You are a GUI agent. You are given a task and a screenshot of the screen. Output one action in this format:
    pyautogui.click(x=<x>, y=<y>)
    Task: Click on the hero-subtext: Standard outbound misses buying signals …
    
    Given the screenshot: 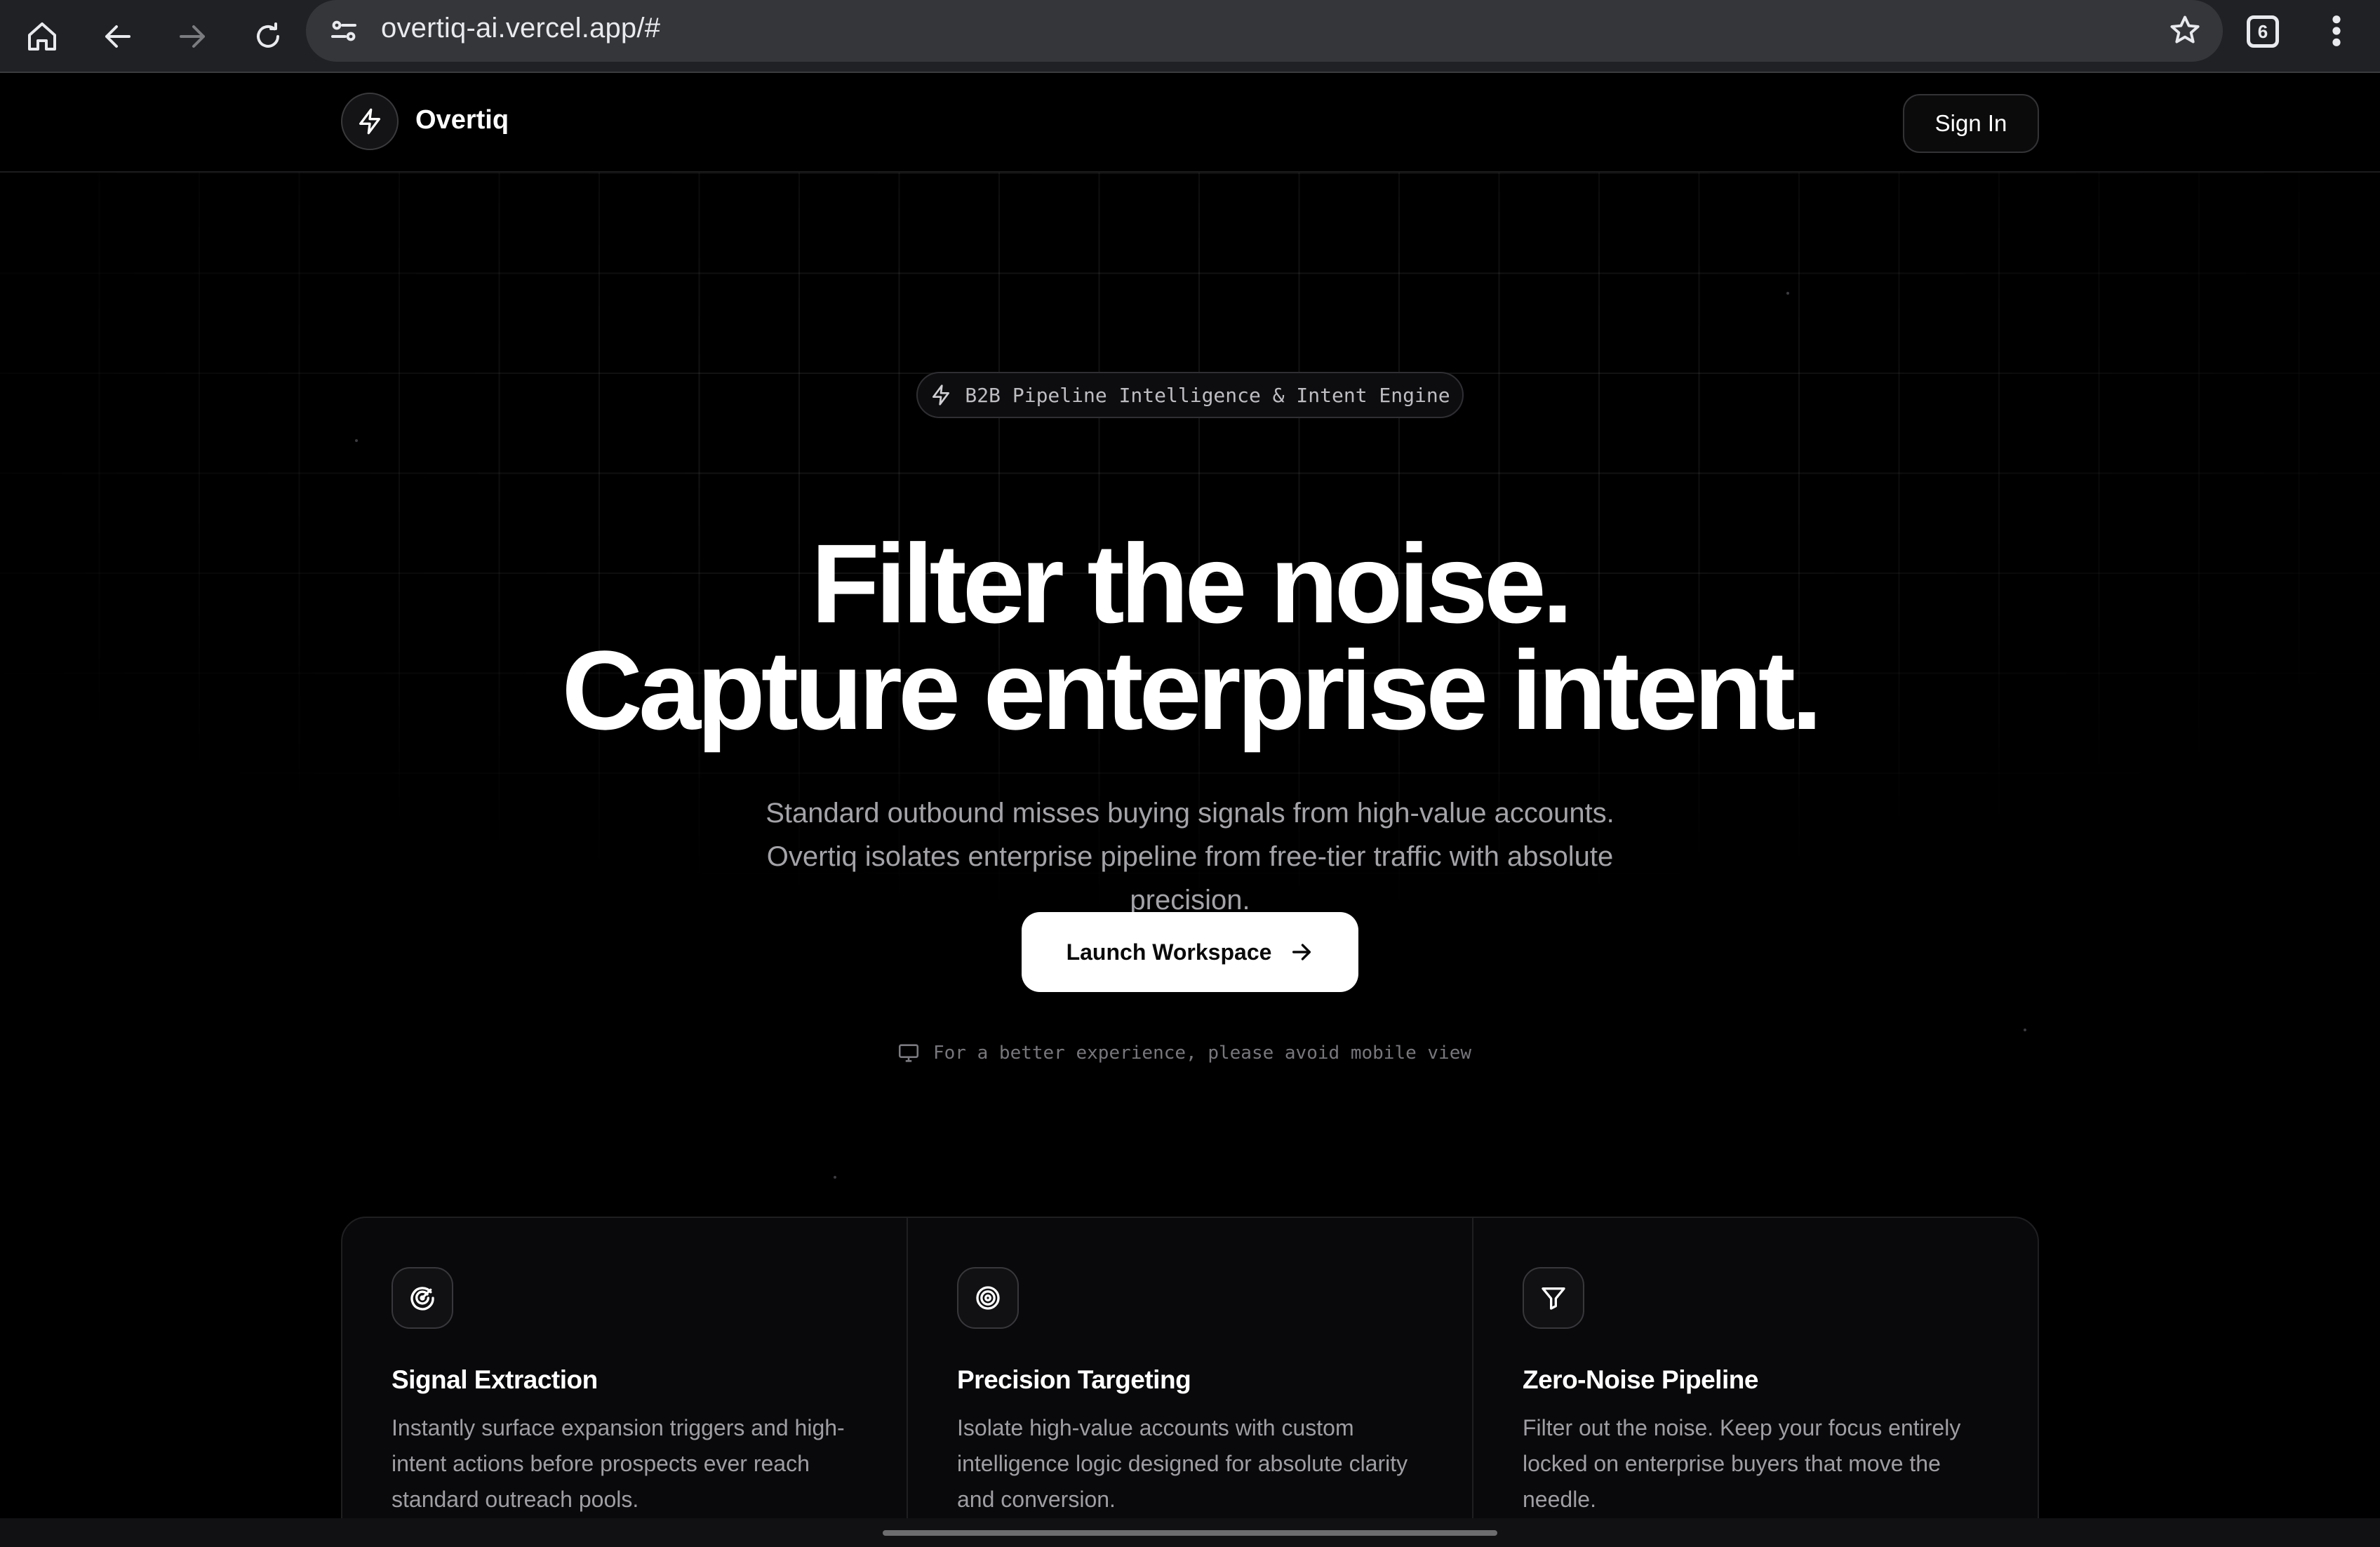 What is the action you would take?
    pyautogui.click(x=1190, y=857)
    